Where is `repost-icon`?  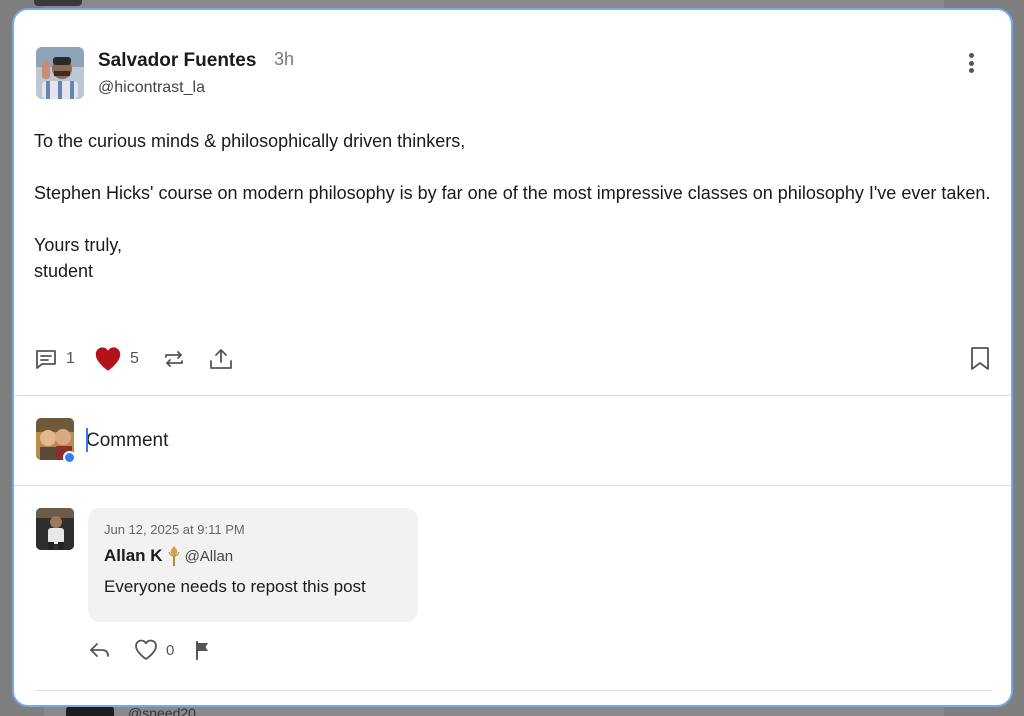
repost-icon is located at coordinates (174, 359).